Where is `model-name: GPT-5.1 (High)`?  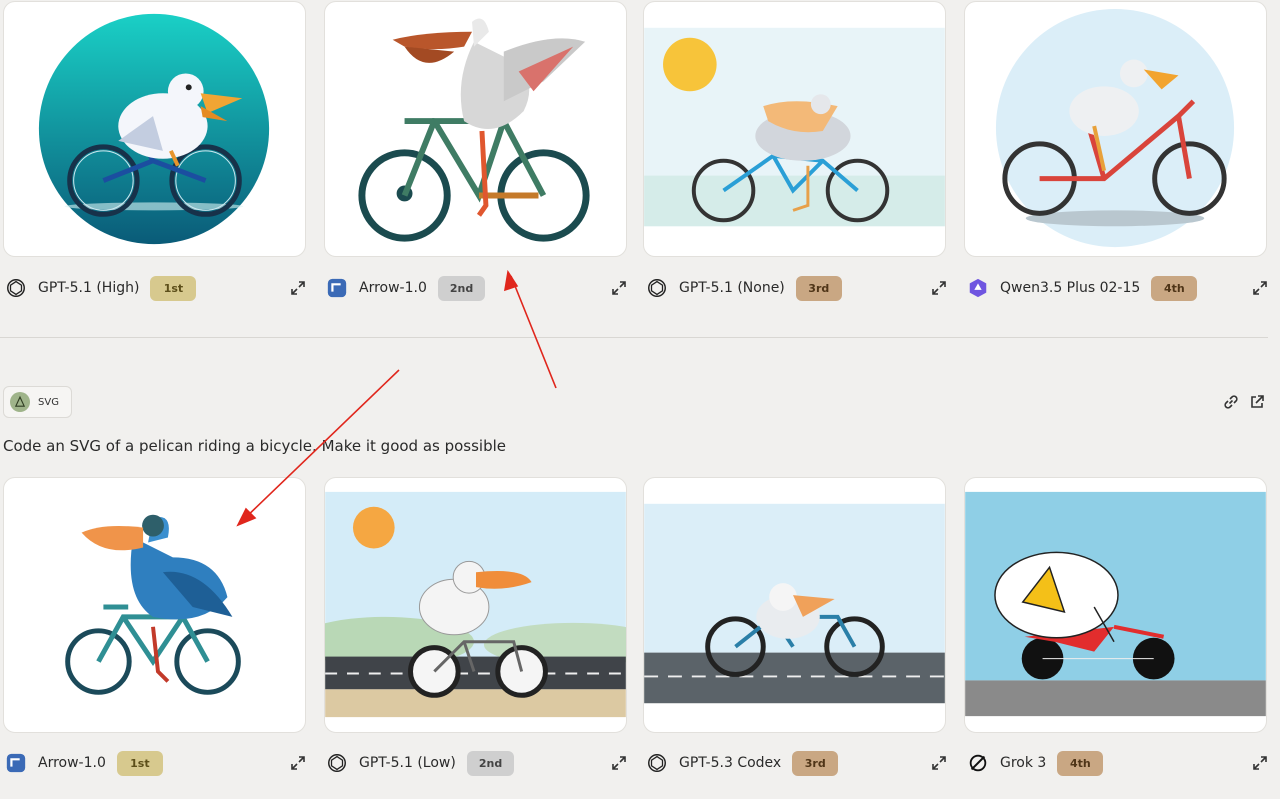 model-name: GPT-5.1 (High) is located at coordinates (89, 288).